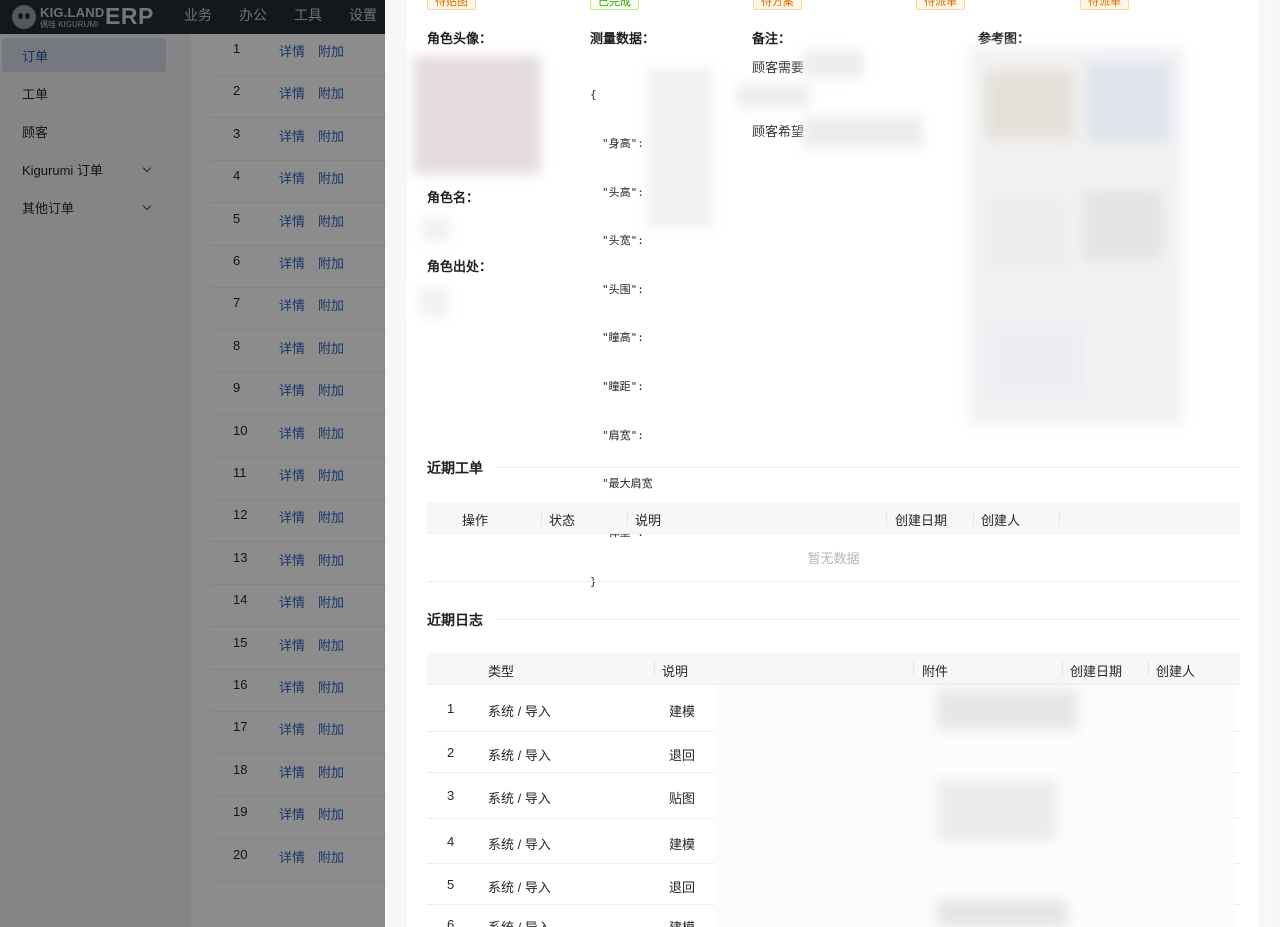 This screenshot has height=927, width=1280. What do you see at coordinates (451, 752) in the screenshot?
I see `log-index: 2` at bounding box center [451, 752].